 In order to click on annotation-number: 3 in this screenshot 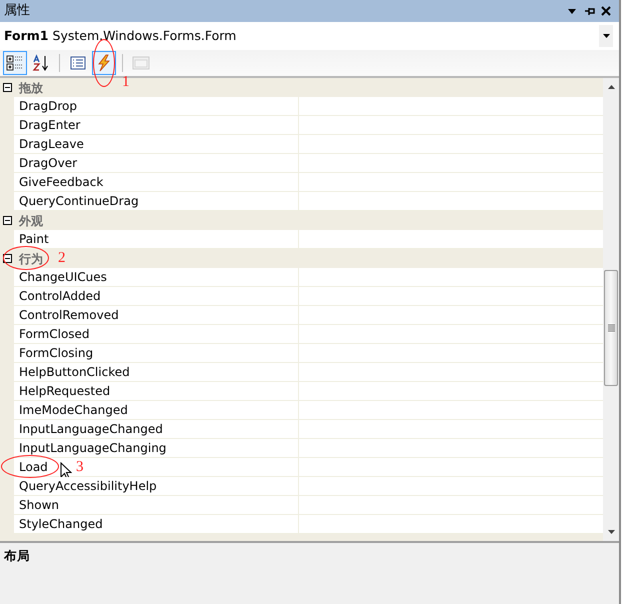, I will do `click(80, 467)`.